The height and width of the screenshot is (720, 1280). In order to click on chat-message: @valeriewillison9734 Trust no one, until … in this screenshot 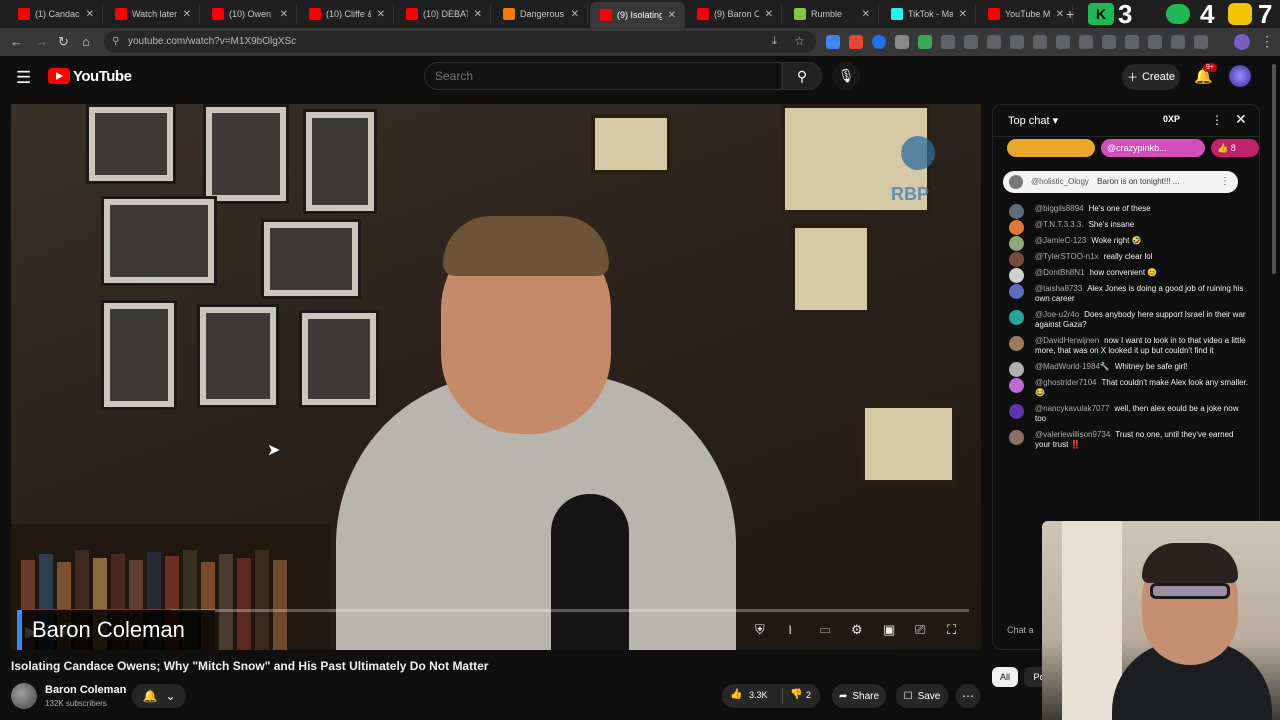, I will do `click(1126, 440)`.